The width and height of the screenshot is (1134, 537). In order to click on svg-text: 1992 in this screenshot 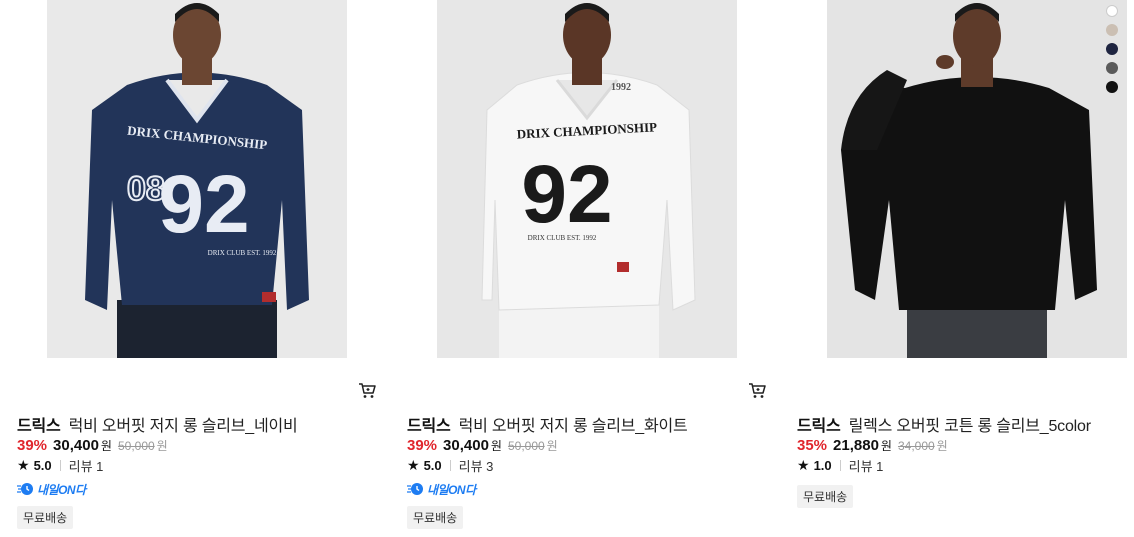, I will do `click(621, 87)`.